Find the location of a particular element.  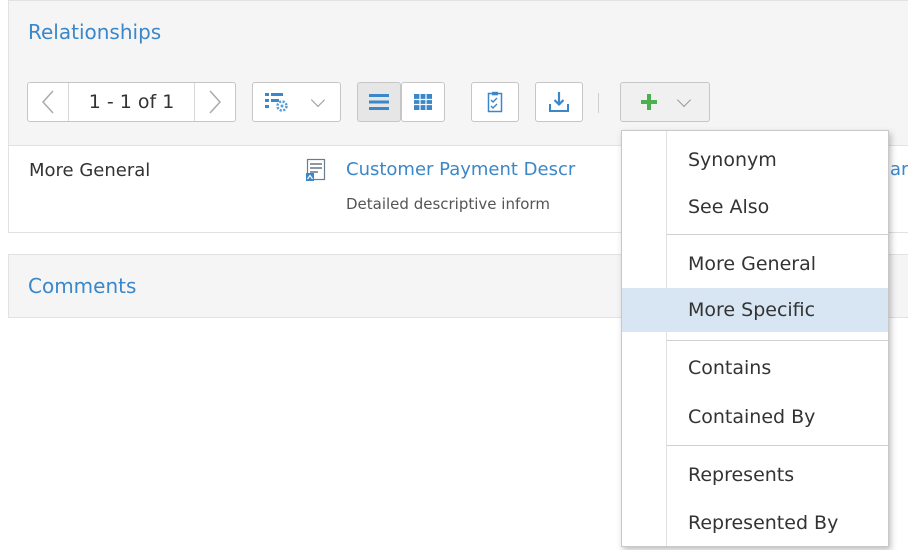

grid-view-button is located at coordinates (423, 102).